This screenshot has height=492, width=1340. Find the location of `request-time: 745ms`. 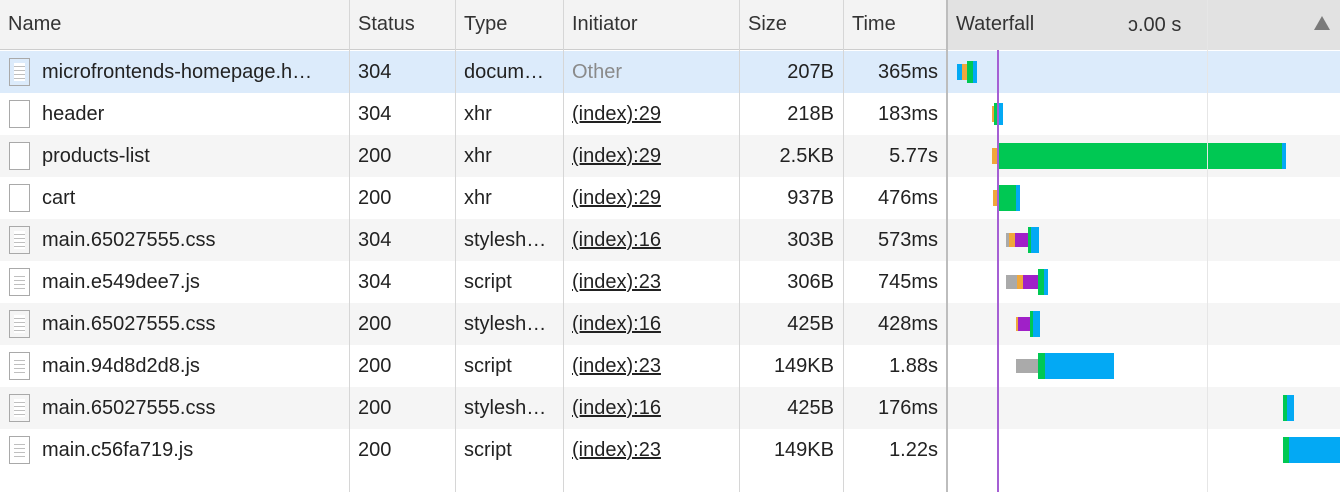

request-time: 745ms is located at coordinates (907, 282).